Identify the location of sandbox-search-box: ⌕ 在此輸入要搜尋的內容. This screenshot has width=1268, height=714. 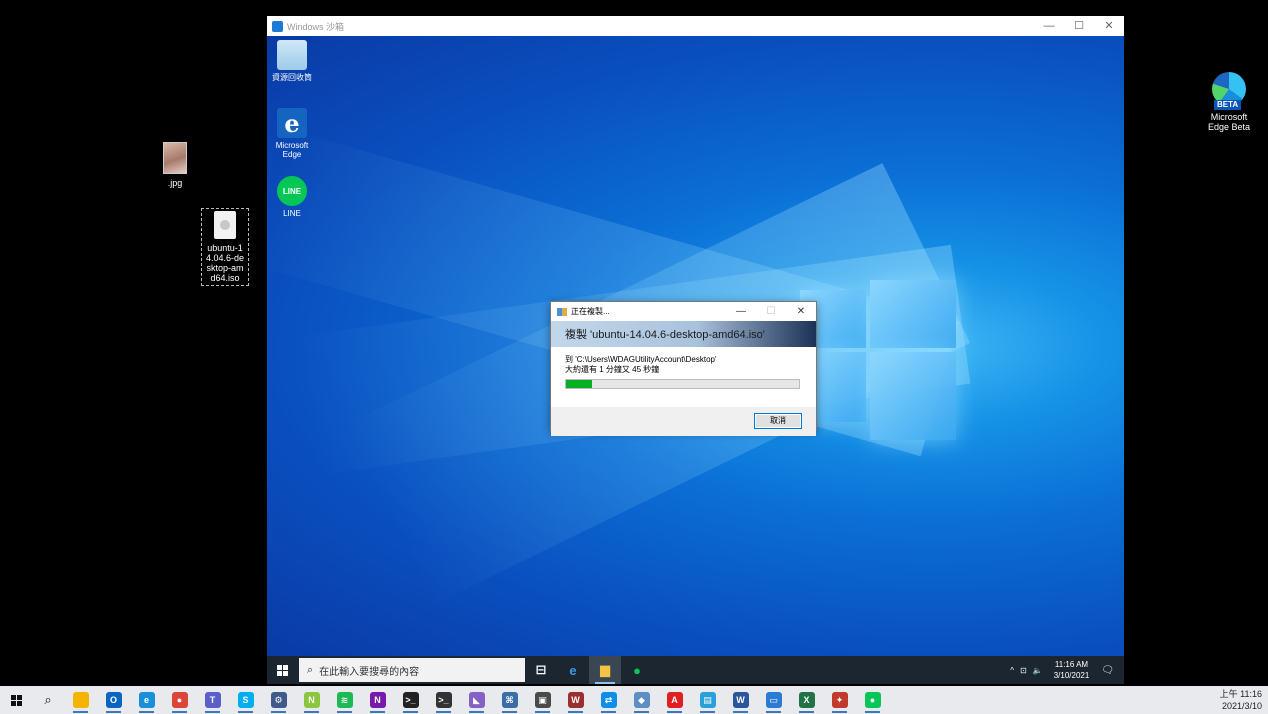
(412, 670).